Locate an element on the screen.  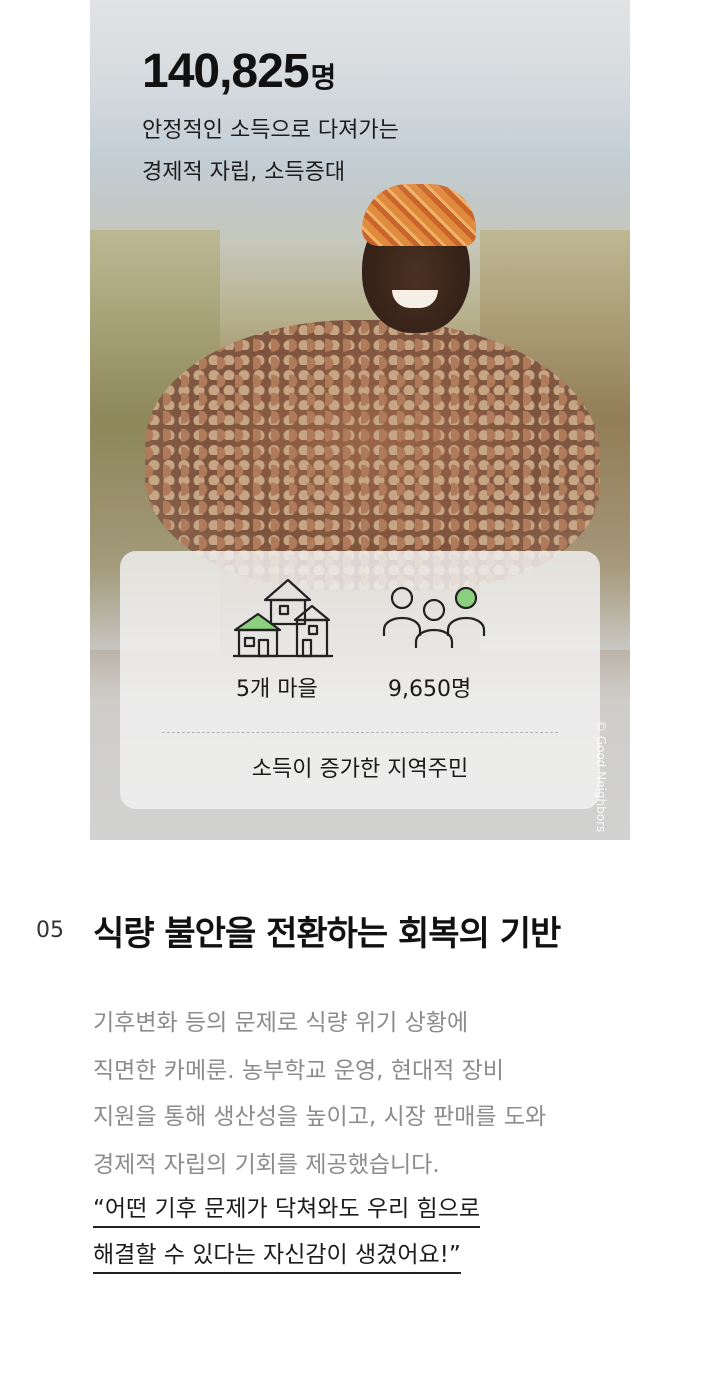
beneficiary-count: 140,825명 is located at coordinates (239, 75).